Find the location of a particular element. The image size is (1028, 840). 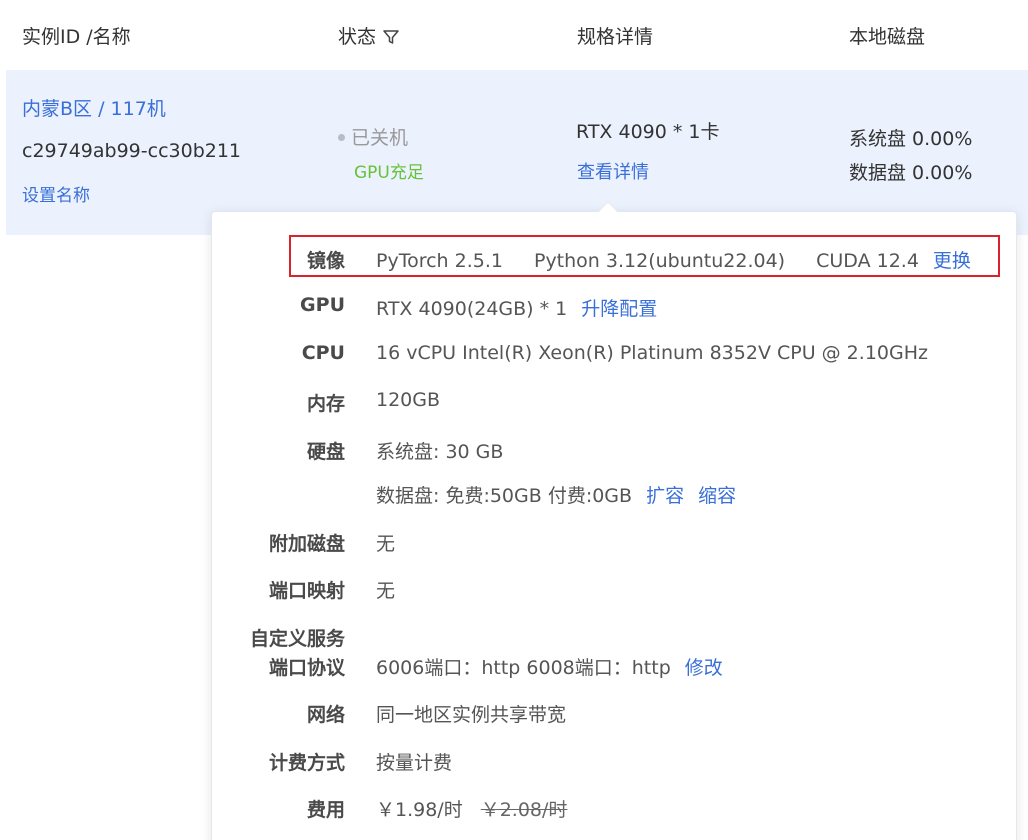

extra-disk-label: 附加磁盘 is located at coordinates (306, 544).